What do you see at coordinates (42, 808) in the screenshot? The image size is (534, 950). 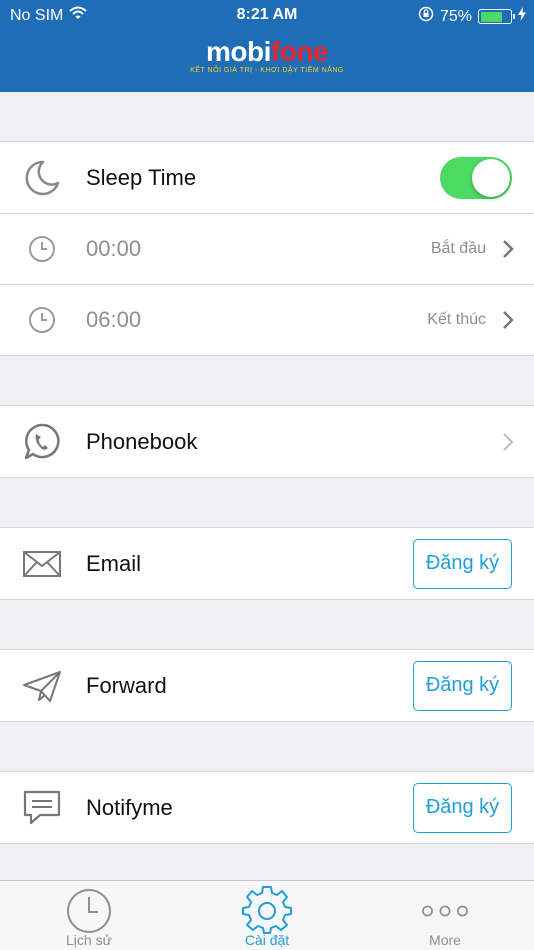 I see `message-icon` at bounding box center [42, 808].